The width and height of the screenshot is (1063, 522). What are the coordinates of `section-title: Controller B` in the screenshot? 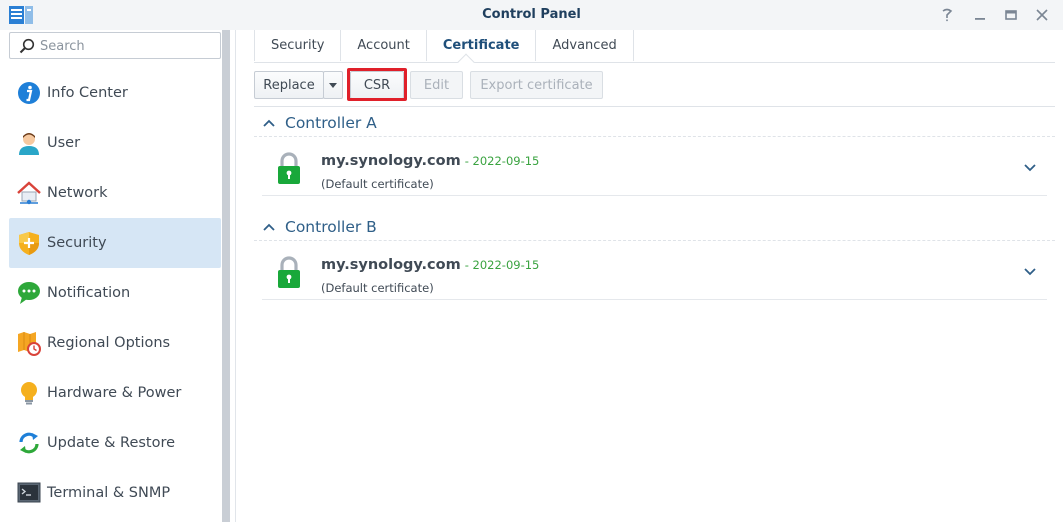 It's located at (331, 227).